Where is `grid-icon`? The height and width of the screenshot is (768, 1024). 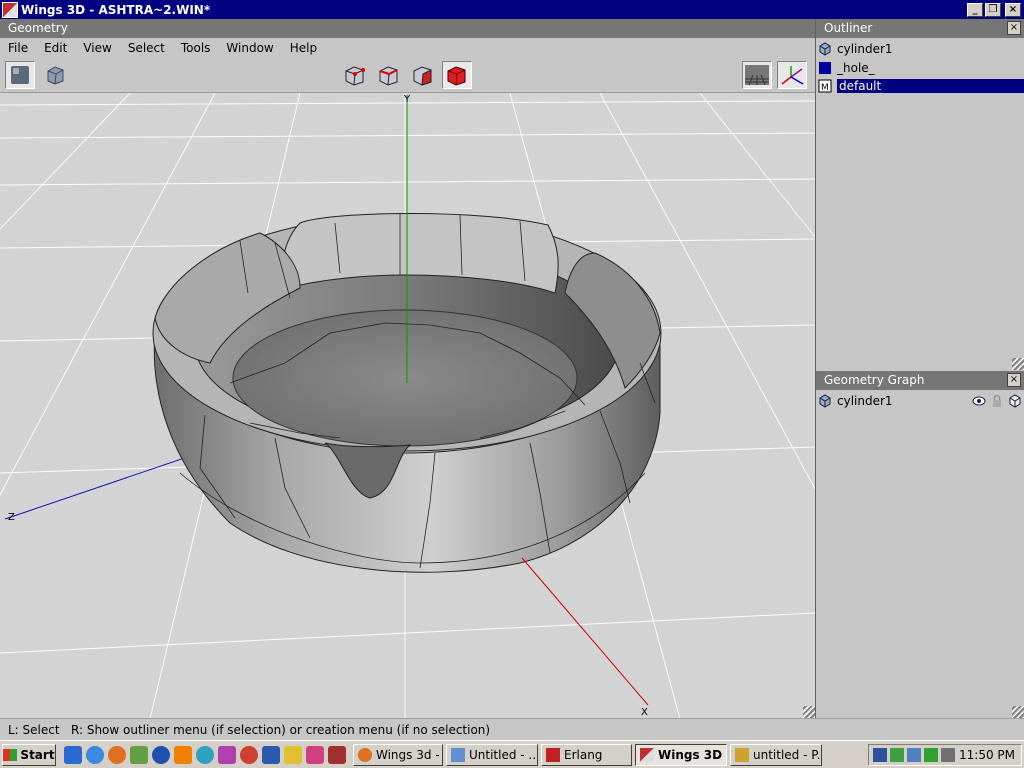 grid-icon is located at coordinates (757, 75).